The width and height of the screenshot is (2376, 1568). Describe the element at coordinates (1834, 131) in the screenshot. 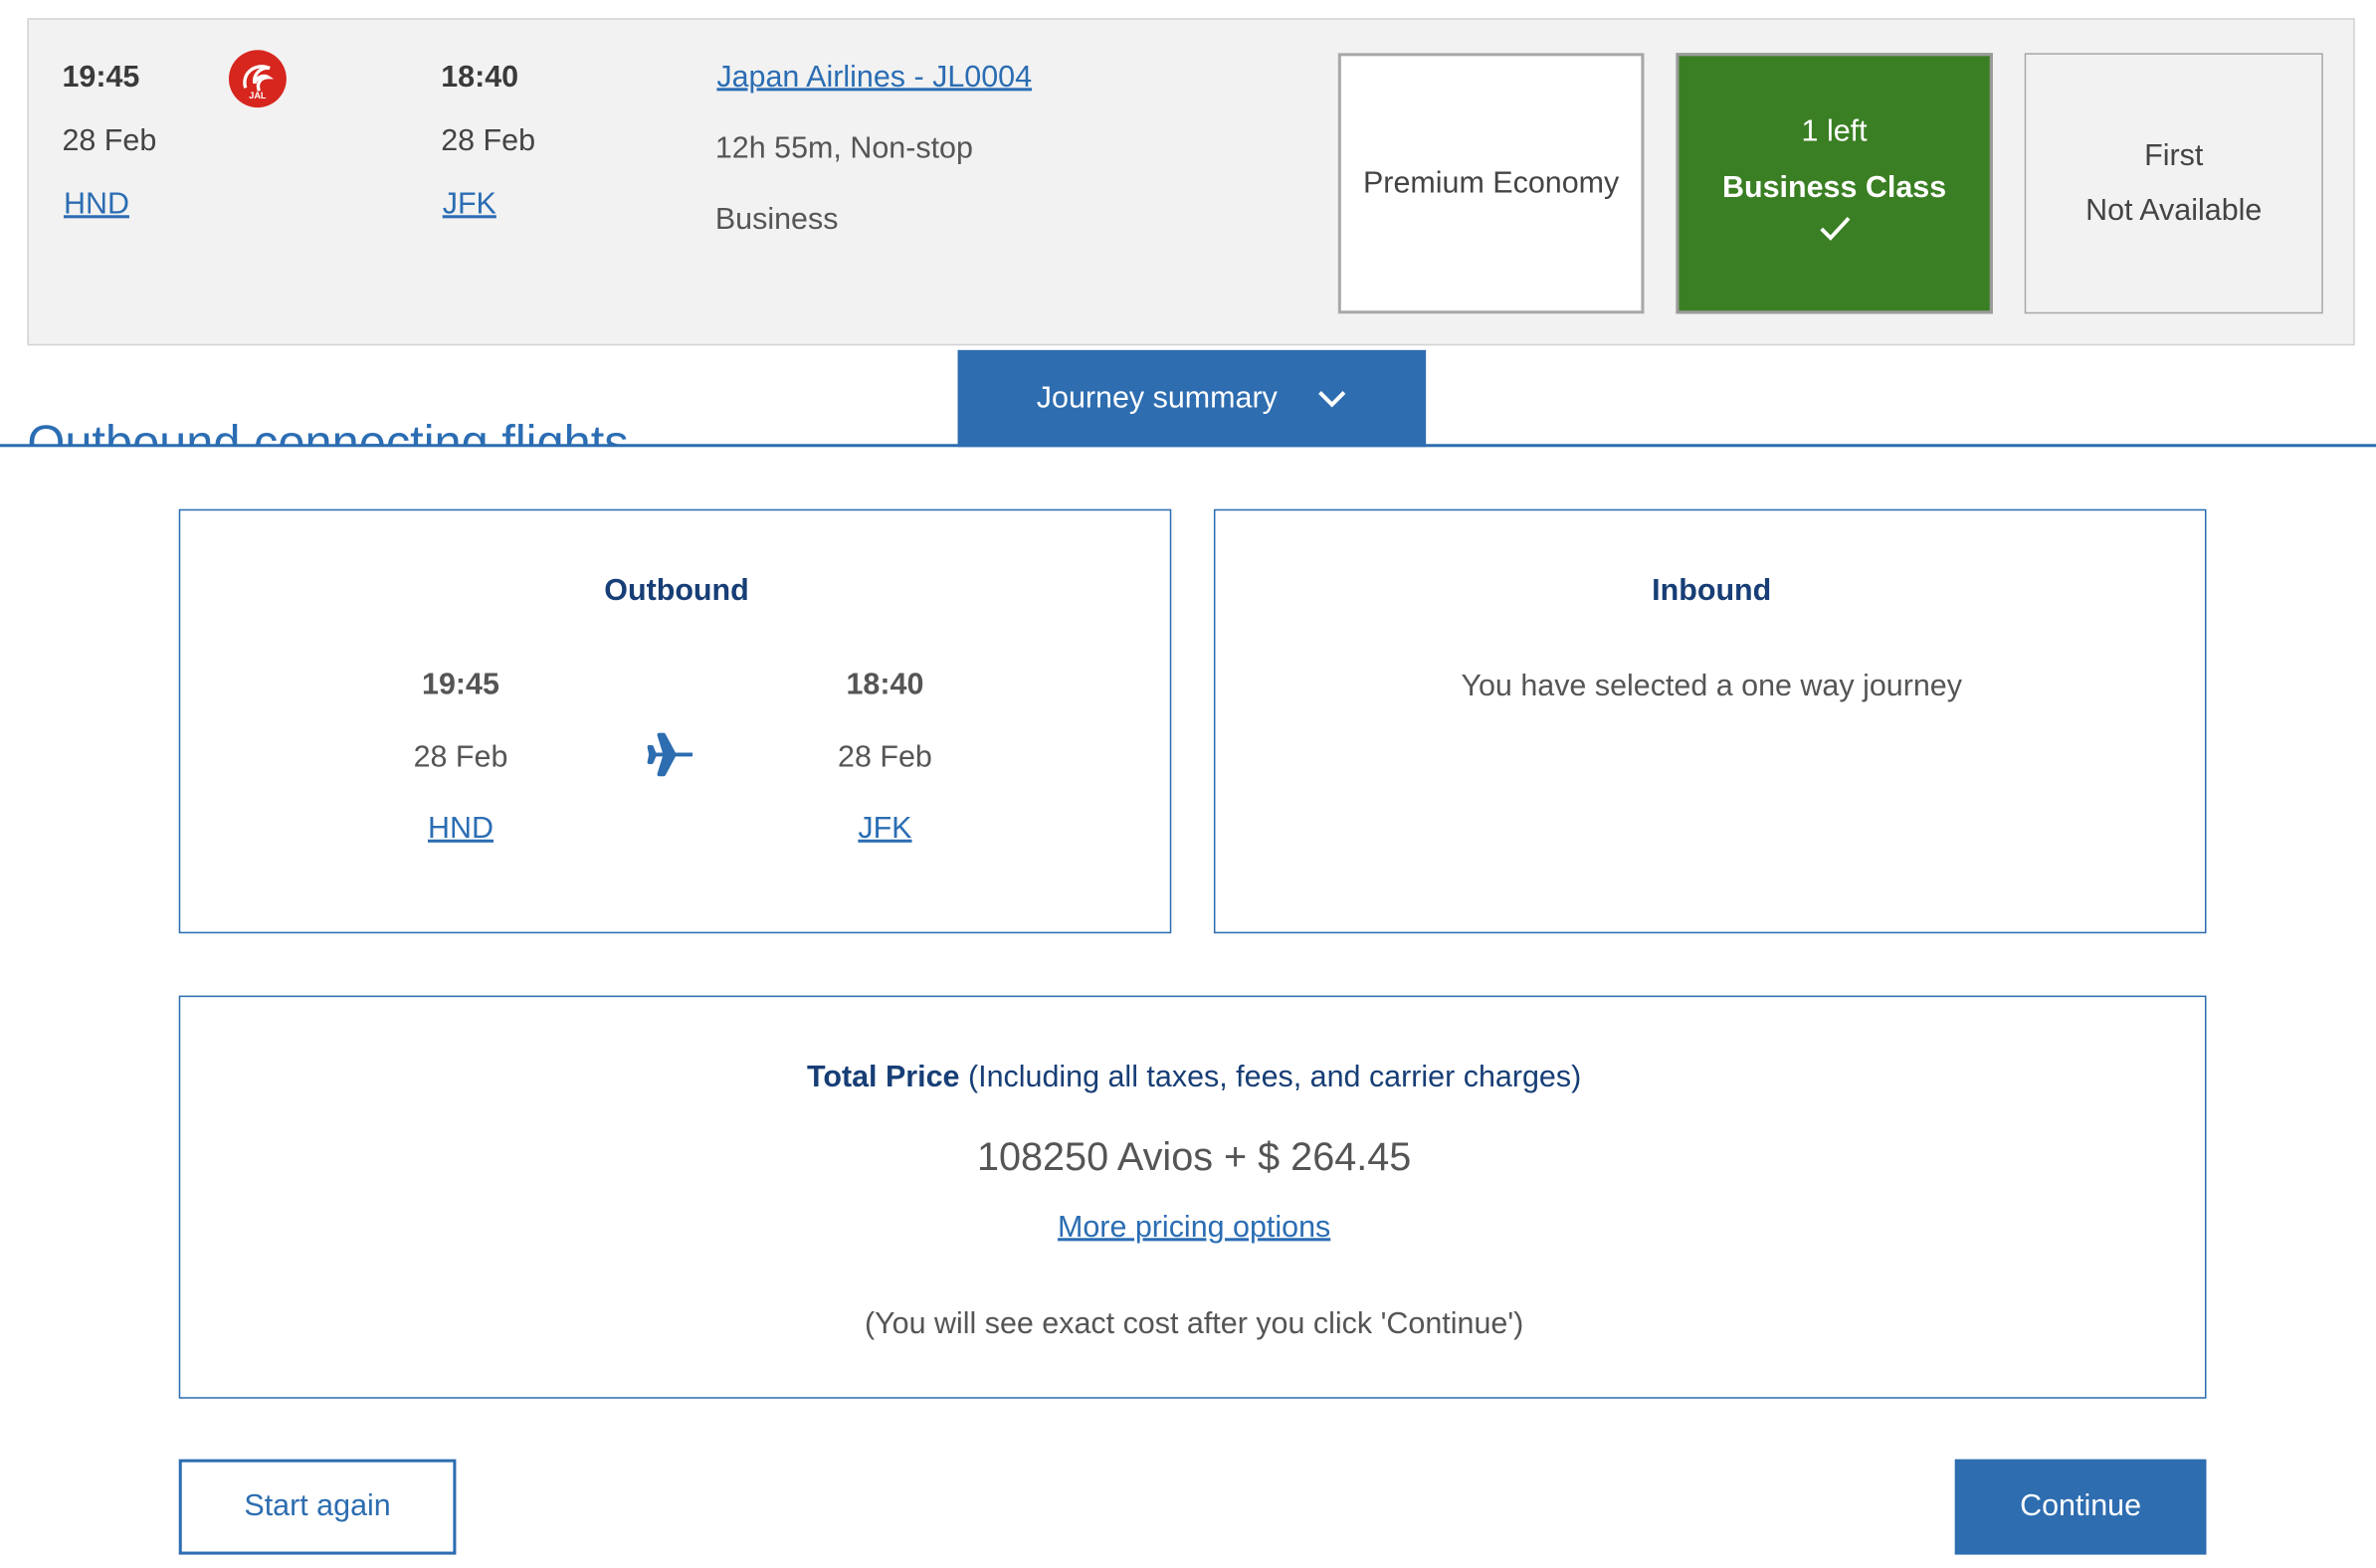

I see `business-availability: 1 left` at that location.